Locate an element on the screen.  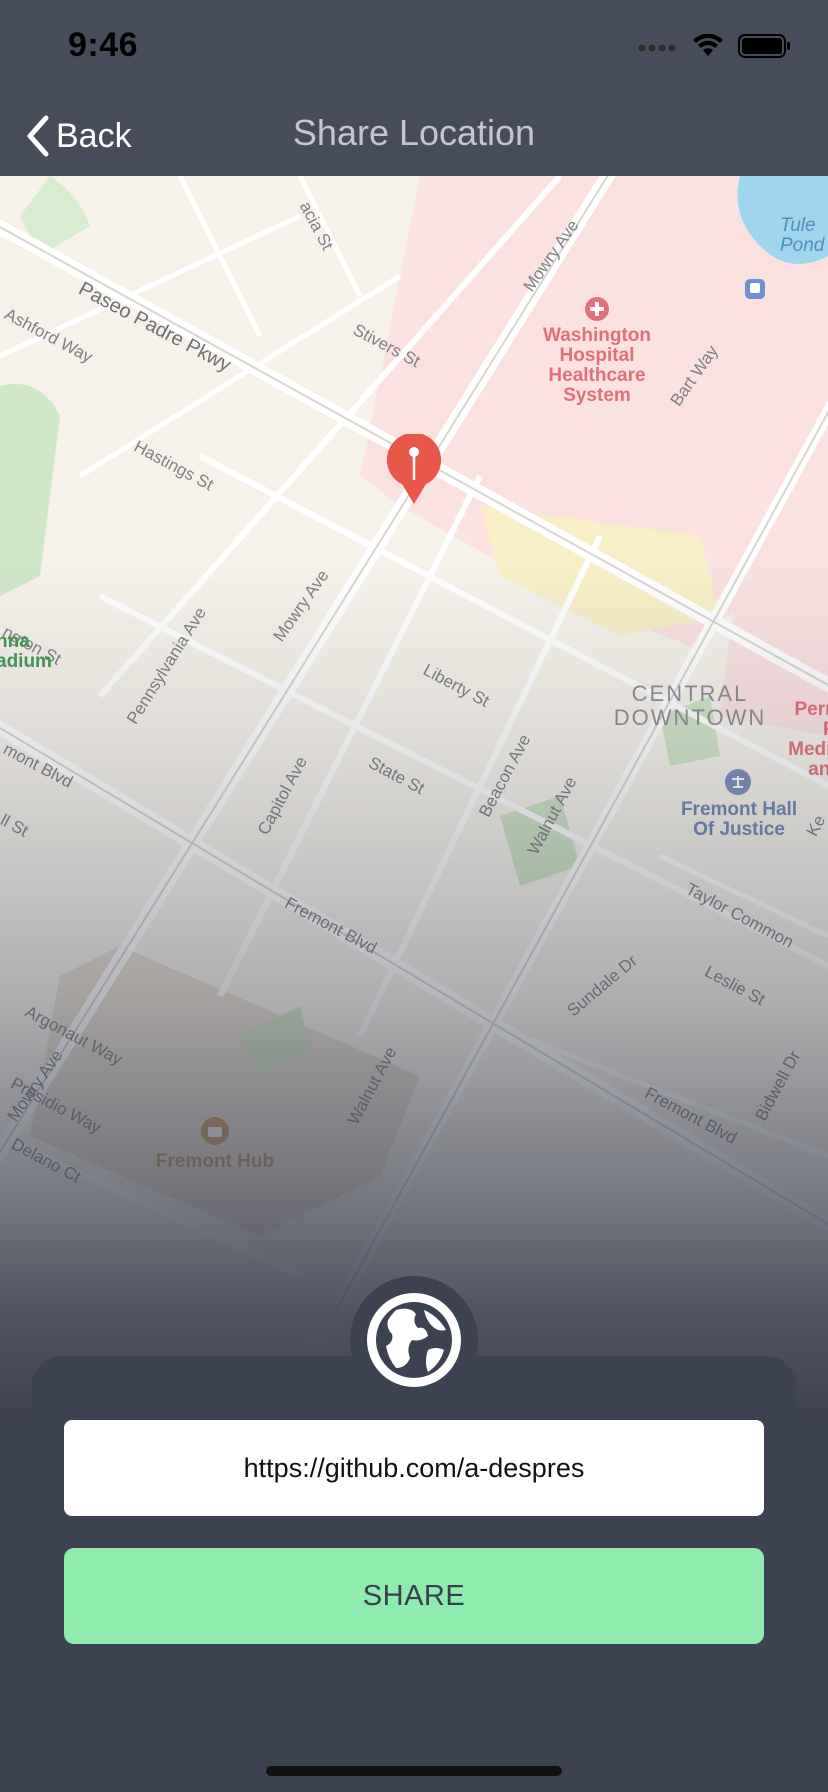
kaiser-label: K Perm Fr Medic and is located at coordinates (808, 739).